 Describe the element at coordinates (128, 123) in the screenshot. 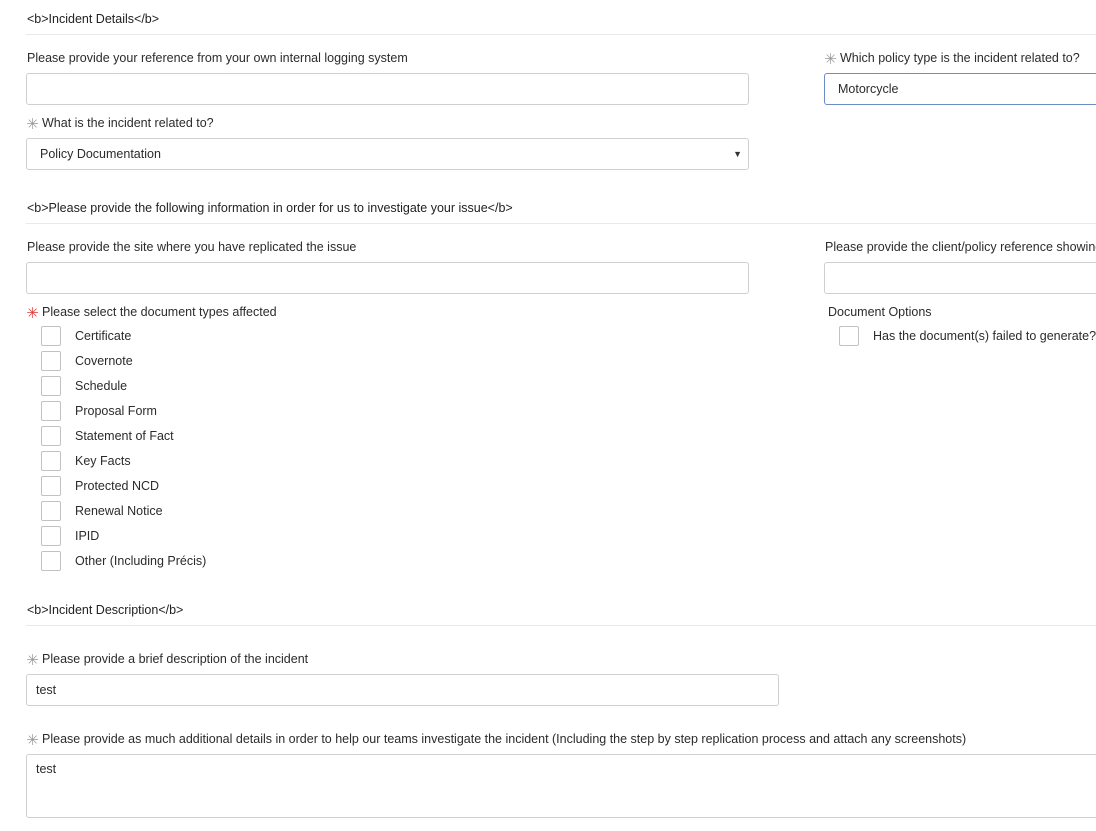

I see `related-to-label: What is the incident related to?` at that location.